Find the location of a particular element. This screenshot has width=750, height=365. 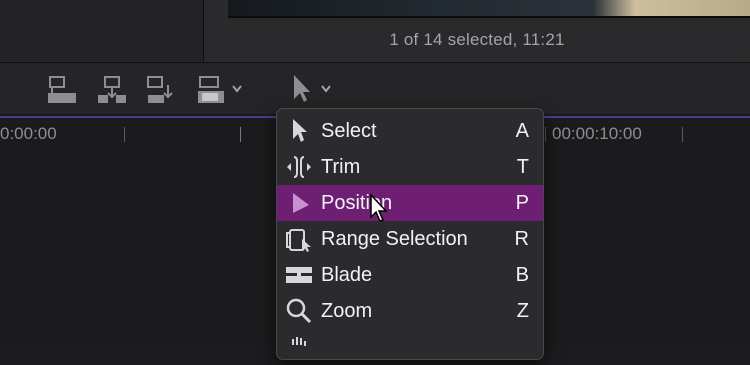

menu-item-label: Select is located at coordinates (349, 131).